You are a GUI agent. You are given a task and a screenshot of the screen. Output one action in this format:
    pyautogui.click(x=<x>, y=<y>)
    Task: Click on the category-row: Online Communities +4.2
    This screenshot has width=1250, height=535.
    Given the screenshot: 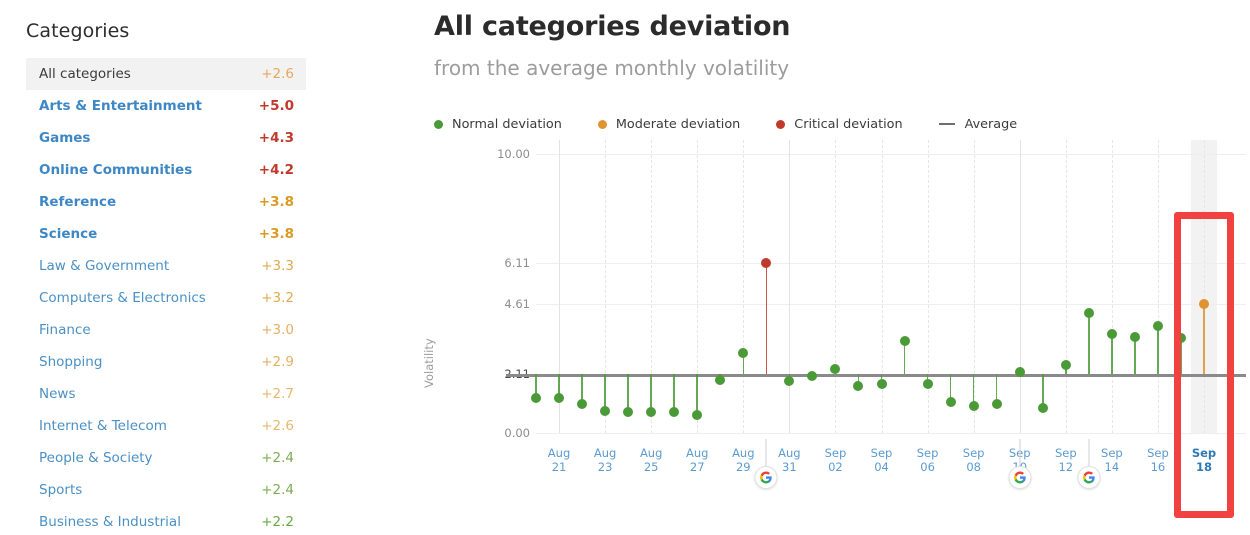 What is the action you would take?
    pyautogui.click(x=166, y=170)
    